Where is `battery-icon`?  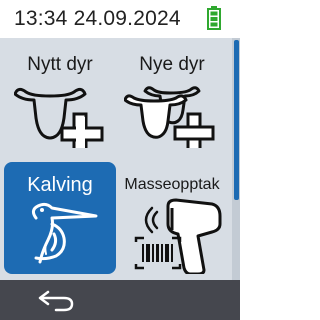
battery-icon is located at coordinates (214, 18).